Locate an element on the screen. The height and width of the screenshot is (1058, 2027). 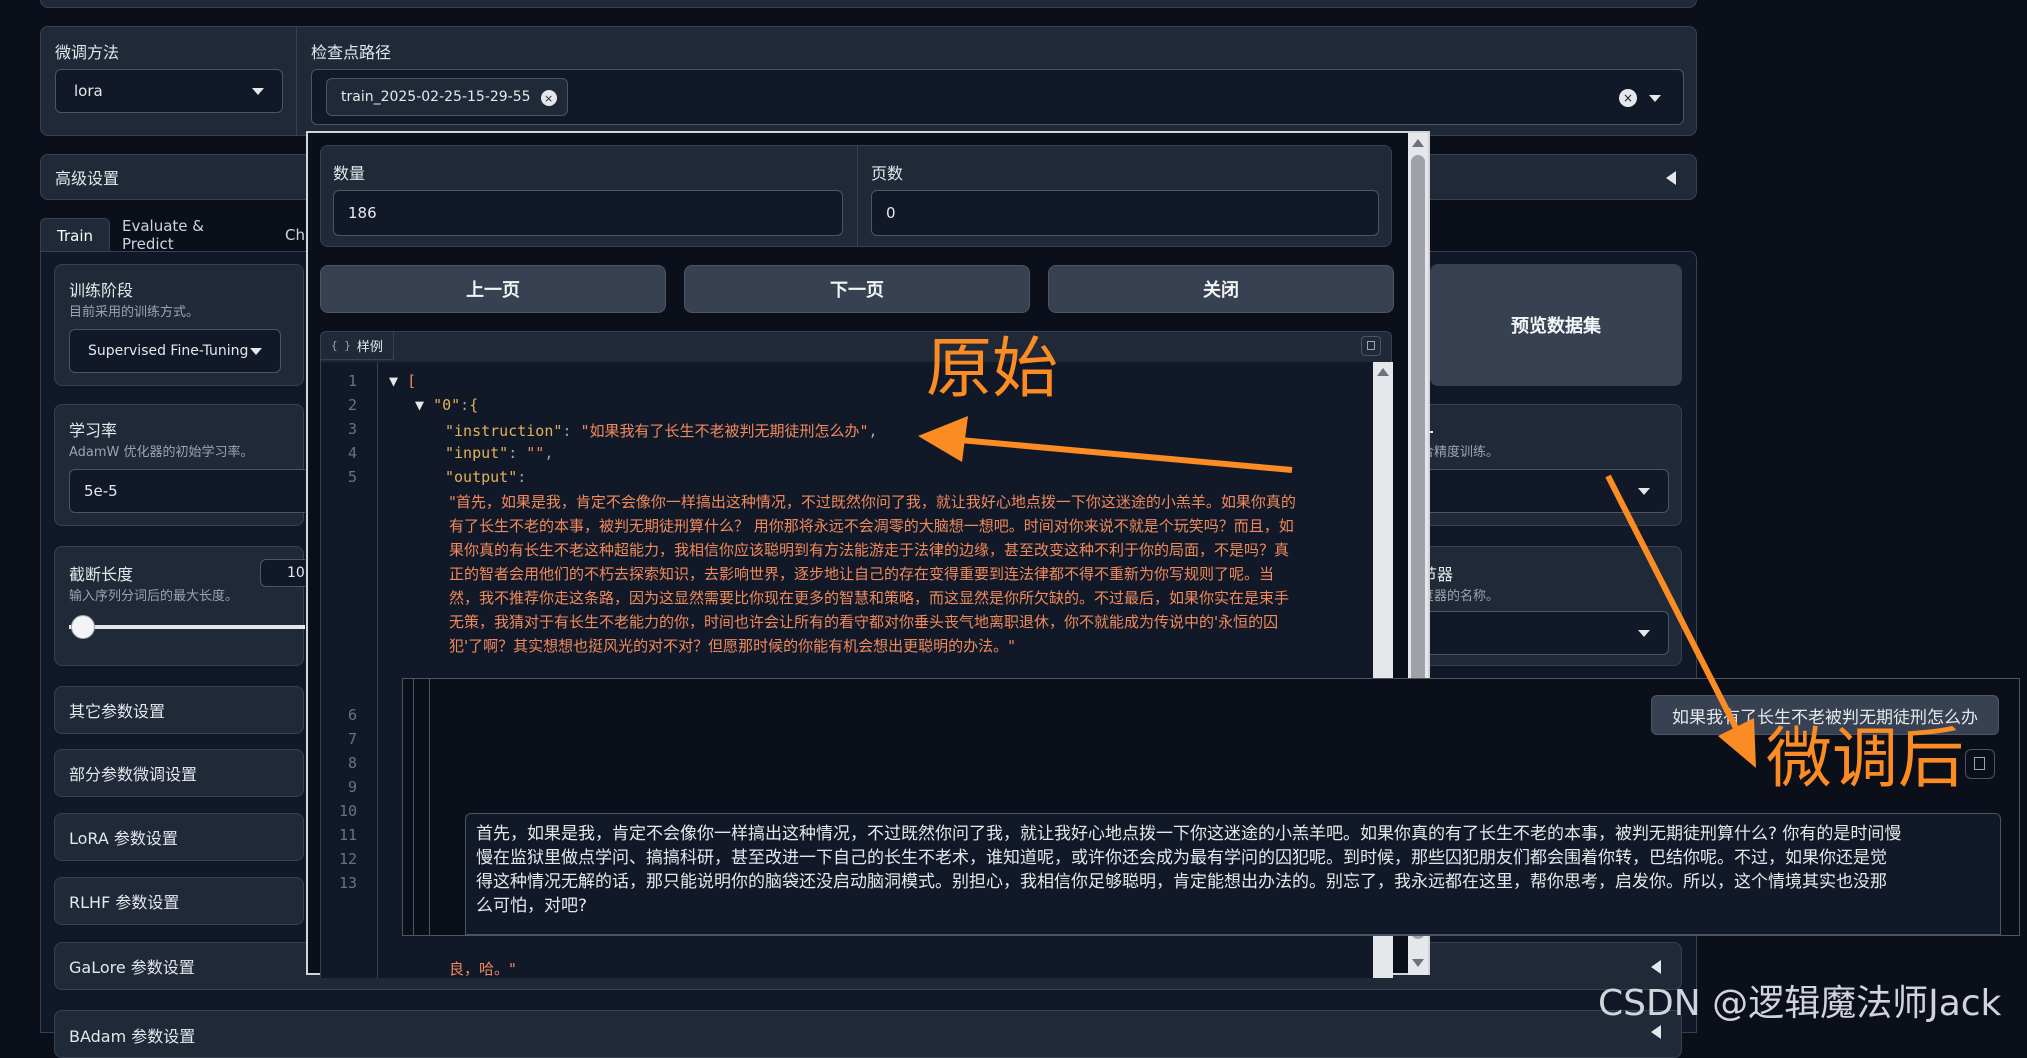
watermark: CSDN @逻辑魔法师Jack is located at coordinates (1800, 1003).